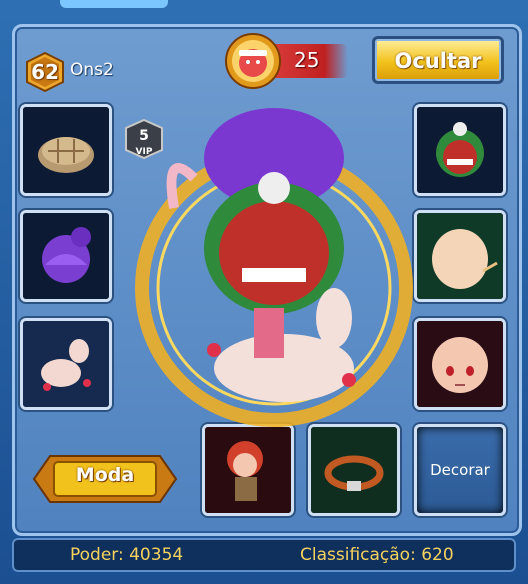  Describe the element at coordinates (127, 555) in the screenshot. I see `power-stat: Poder: 40354` at that location.